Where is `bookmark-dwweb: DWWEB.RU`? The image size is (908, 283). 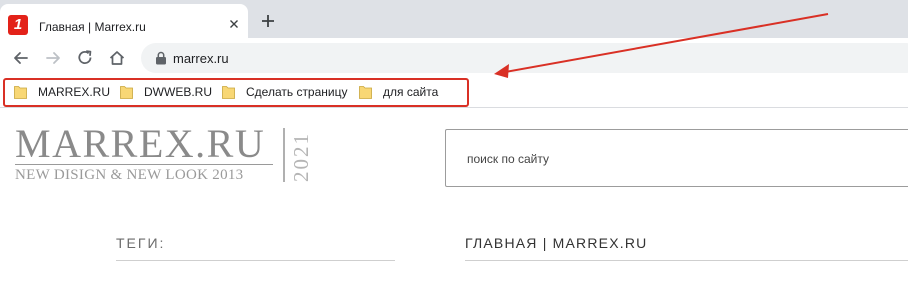 bookmark-dwweb: DWWEB.RU is located at coordinates (166, 92).